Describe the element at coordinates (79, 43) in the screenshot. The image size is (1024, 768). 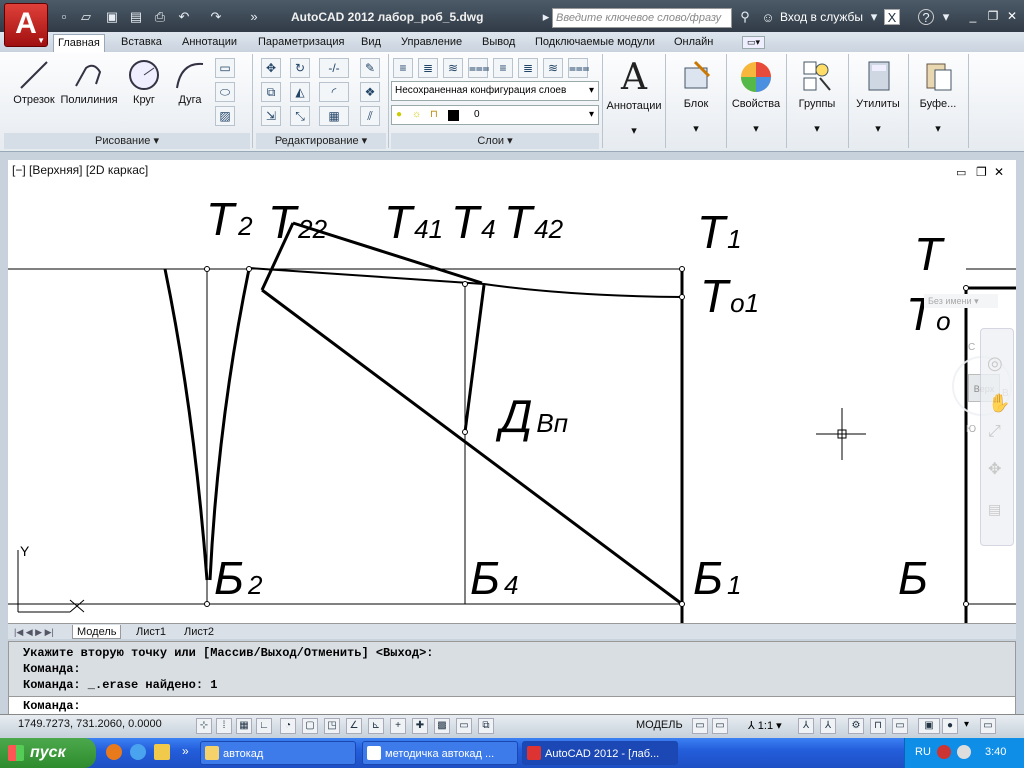
I see `tab-home: Главная` at that location.